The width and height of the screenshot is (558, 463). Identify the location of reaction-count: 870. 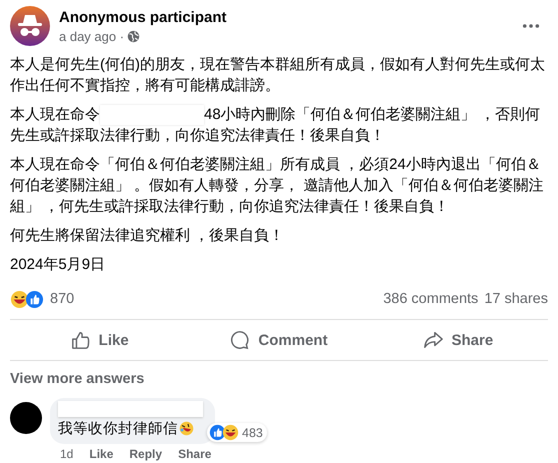
(62, 299).